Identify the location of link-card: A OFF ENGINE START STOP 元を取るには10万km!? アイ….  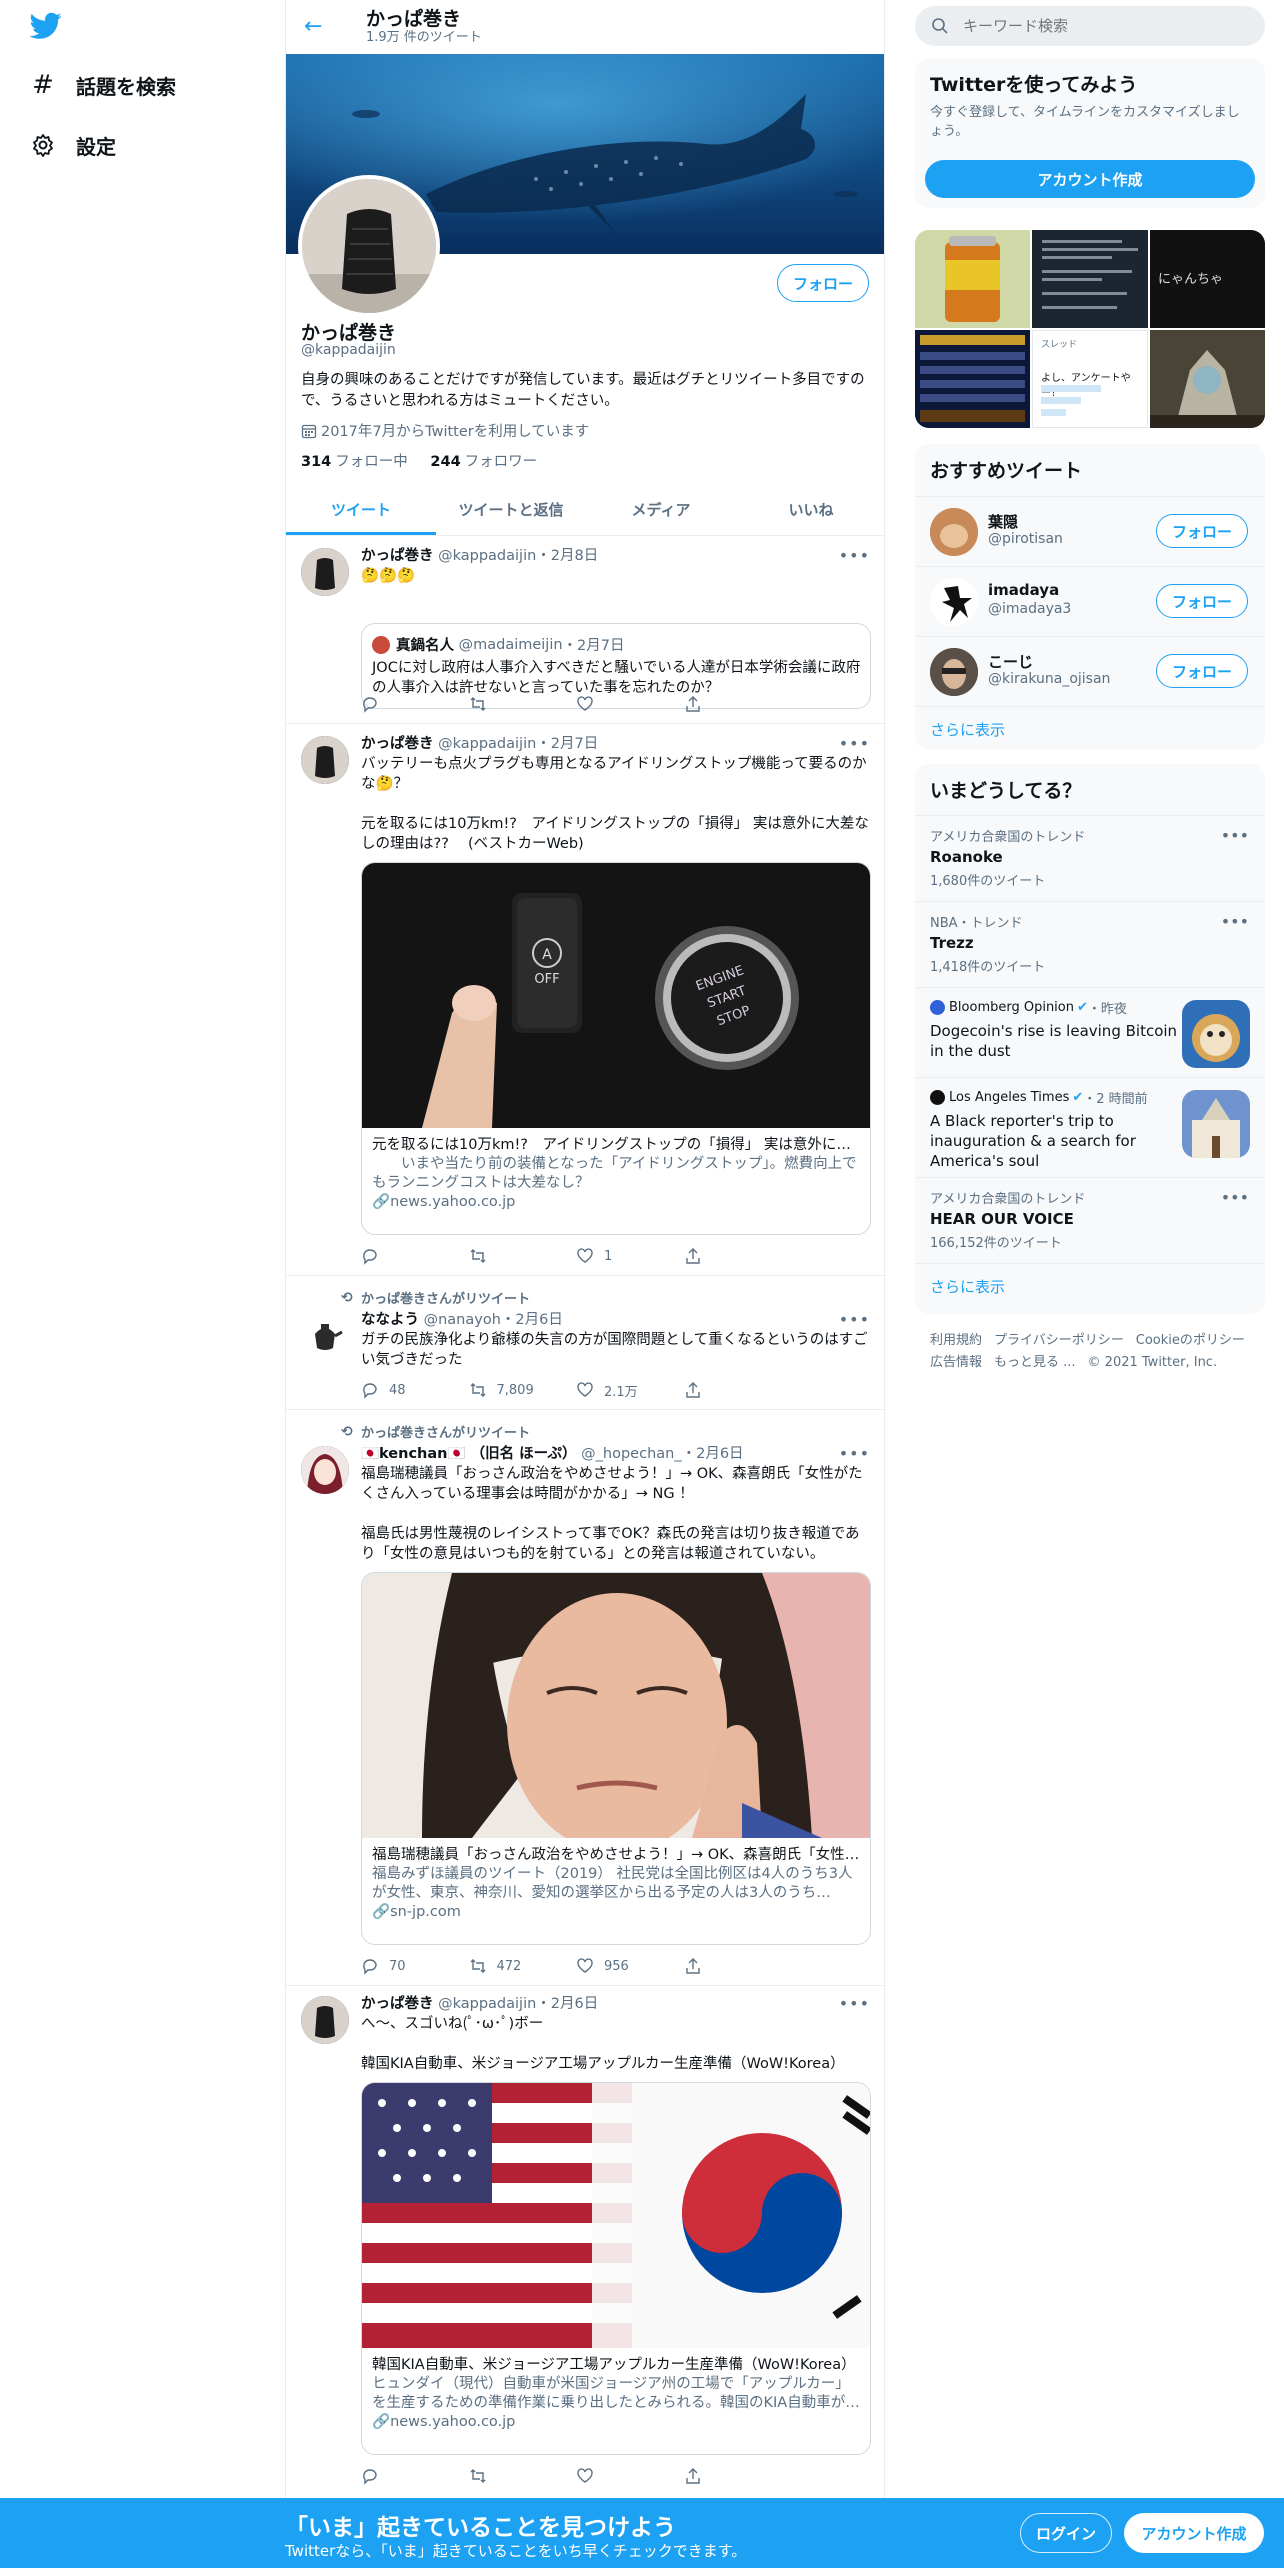
(616, 1048).